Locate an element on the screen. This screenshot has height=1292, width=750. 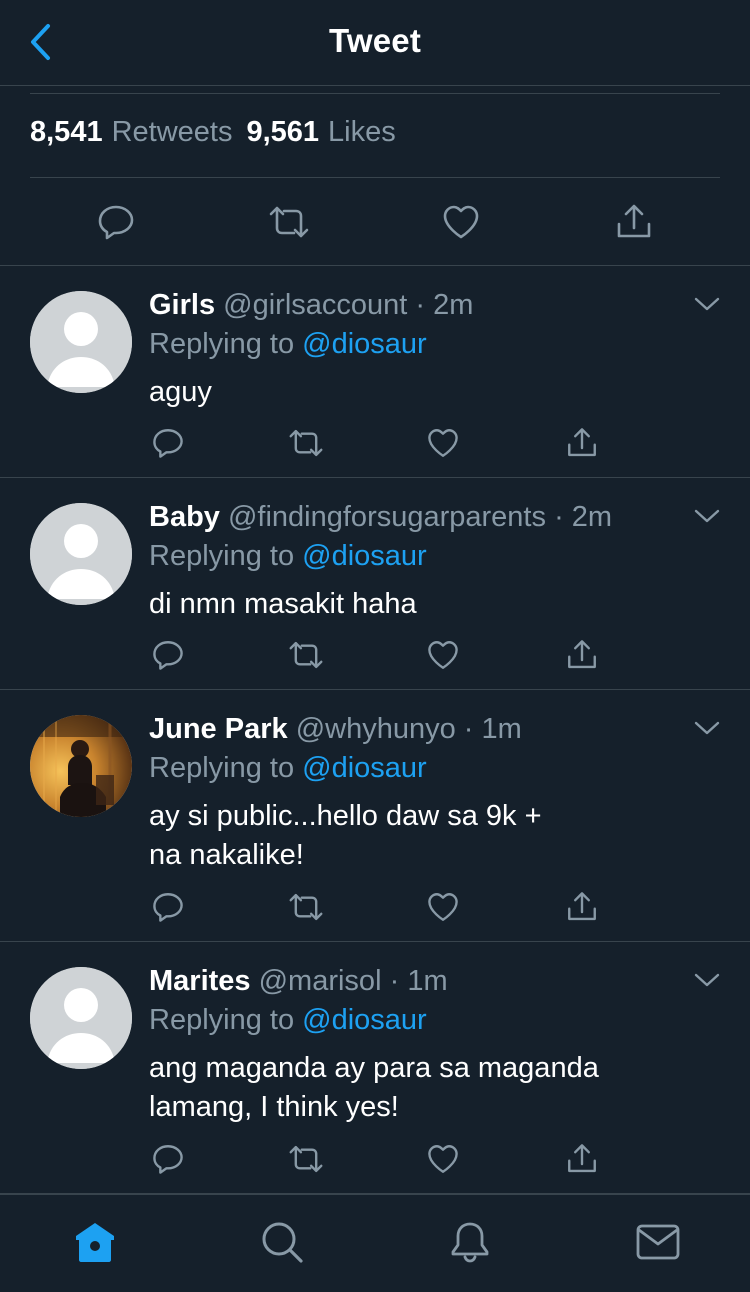
display-name: June Park is located at coordinates (218, 729).